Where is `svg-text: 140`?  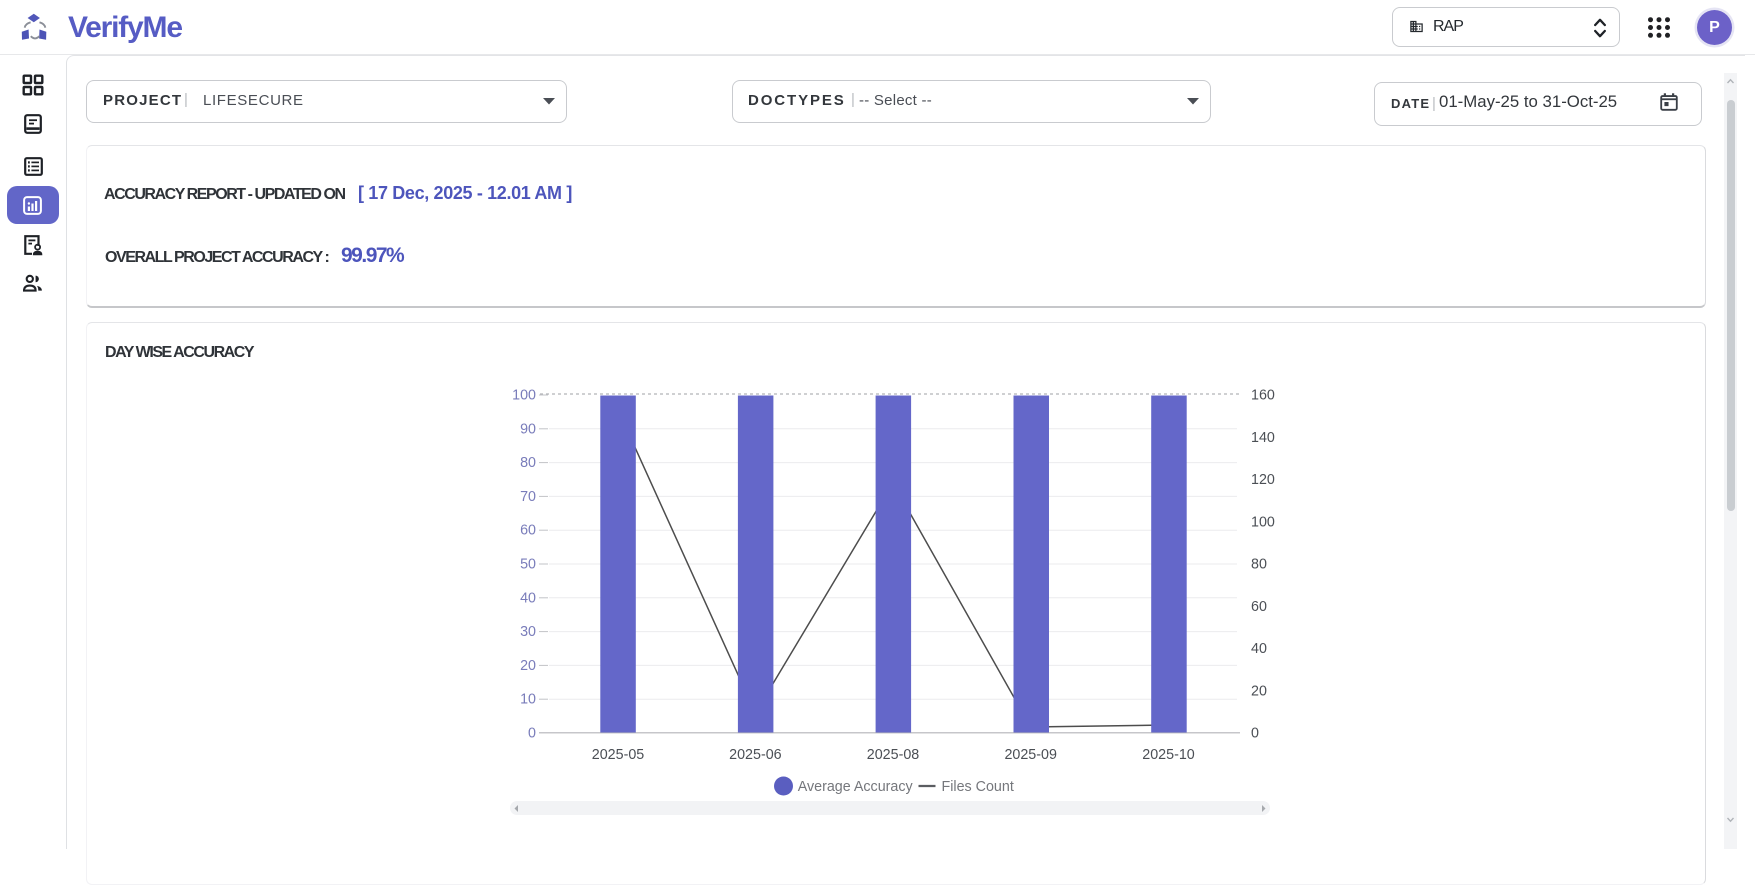
svg-text: 140 is located at coordinates (1263, 438).